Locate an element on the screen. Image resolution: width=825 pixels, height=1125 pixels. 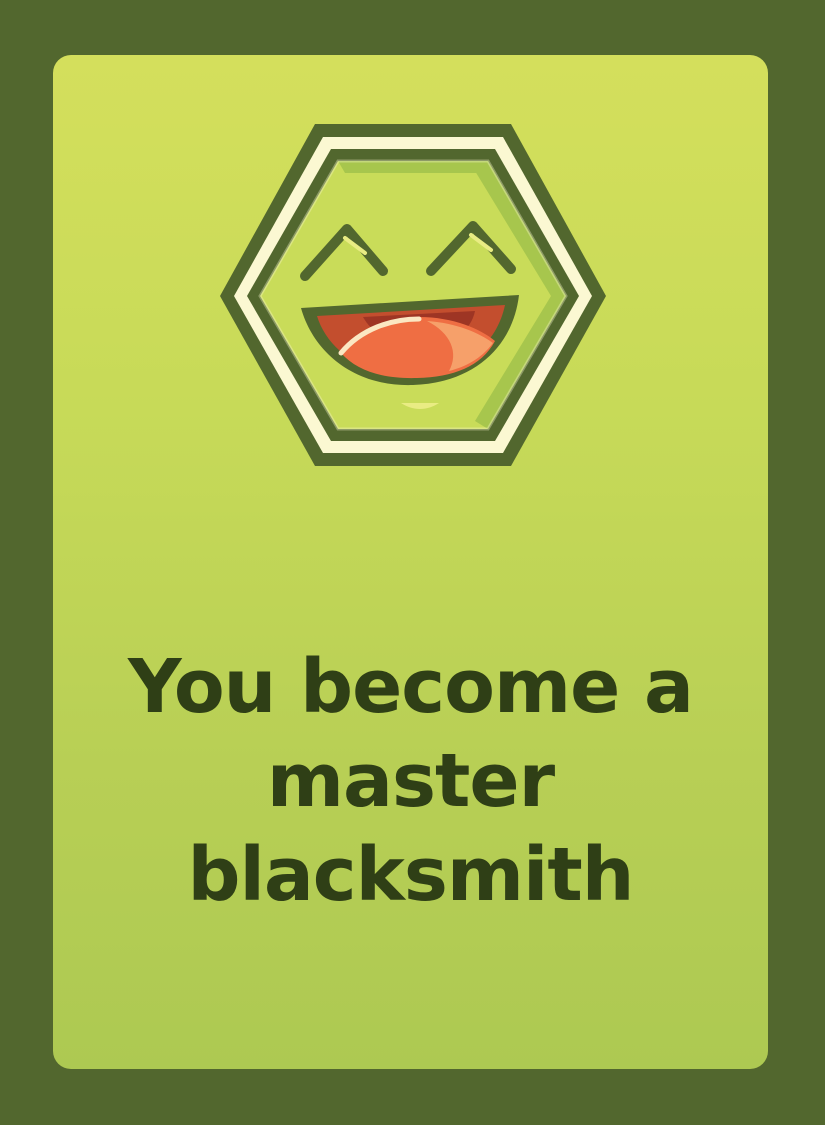
laughing-face-hexagon-icon is located at coordinates (413, 295).